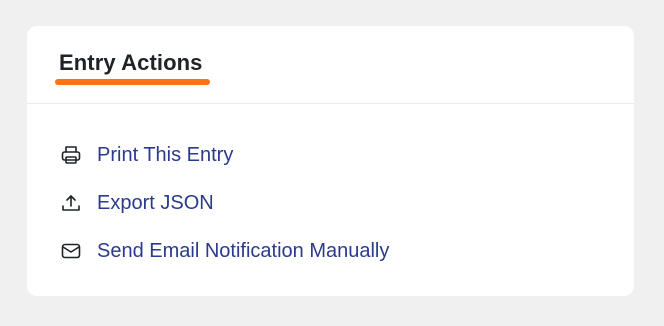 Image resolution: width=664 pixels, height=326 pixels. I want to click on mail-icon, so click(71, 251).